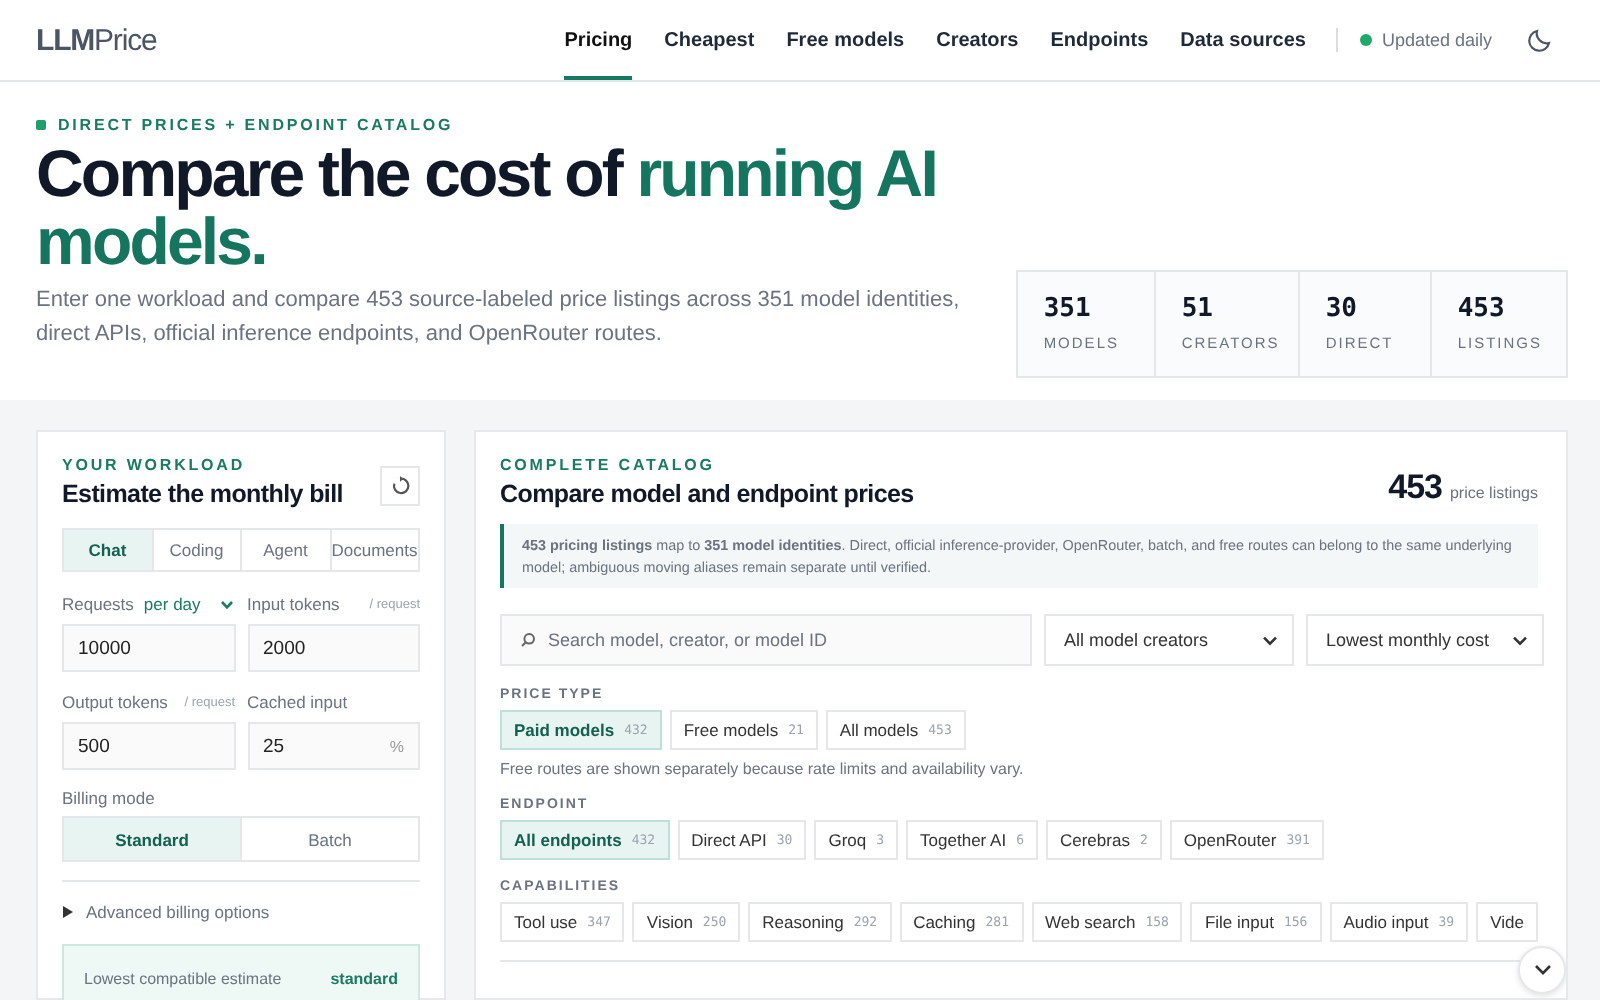 Image resolution: width=1600 pixels, height=1000 pixels. What do you see at coordinates (1415, 488) in the screenshot?
I see `listing-count: 453` at bounding box center [1415, 488].